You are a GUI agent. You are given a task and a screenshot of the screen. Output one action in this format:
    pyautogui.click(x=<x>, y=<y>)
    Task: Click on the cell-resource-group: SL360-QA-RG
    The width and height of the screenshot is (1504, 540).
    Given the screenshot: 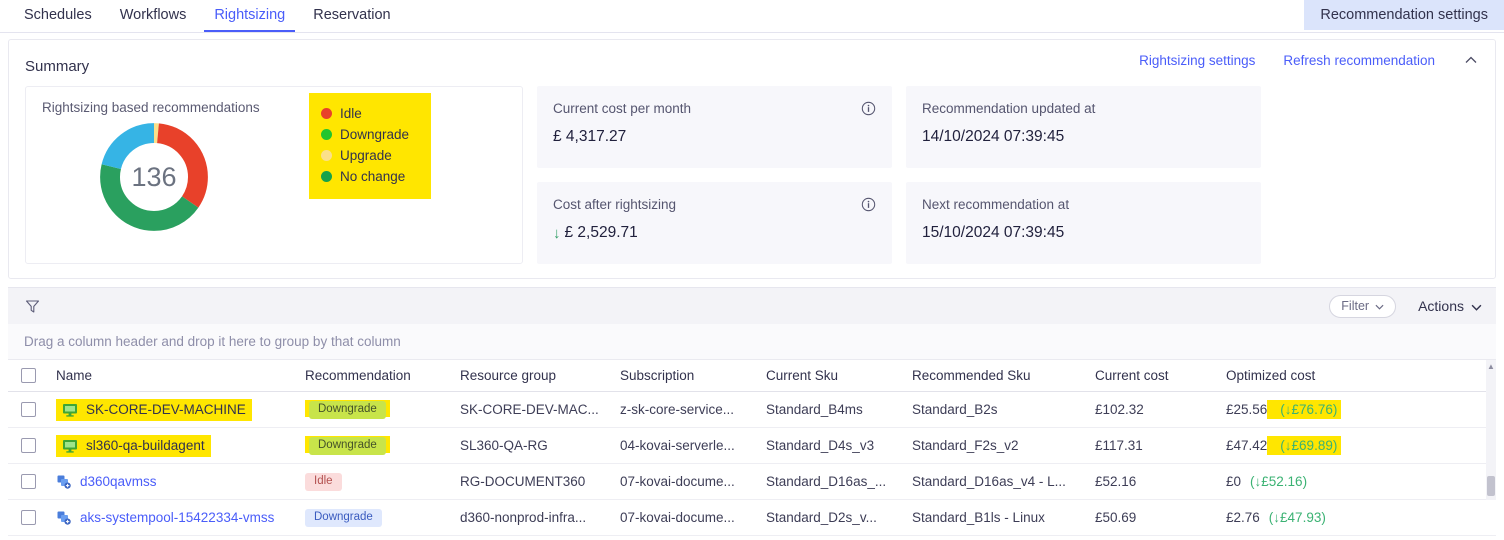 What is the action you would take?
    pyautogui.click(x=504, y=445)
    